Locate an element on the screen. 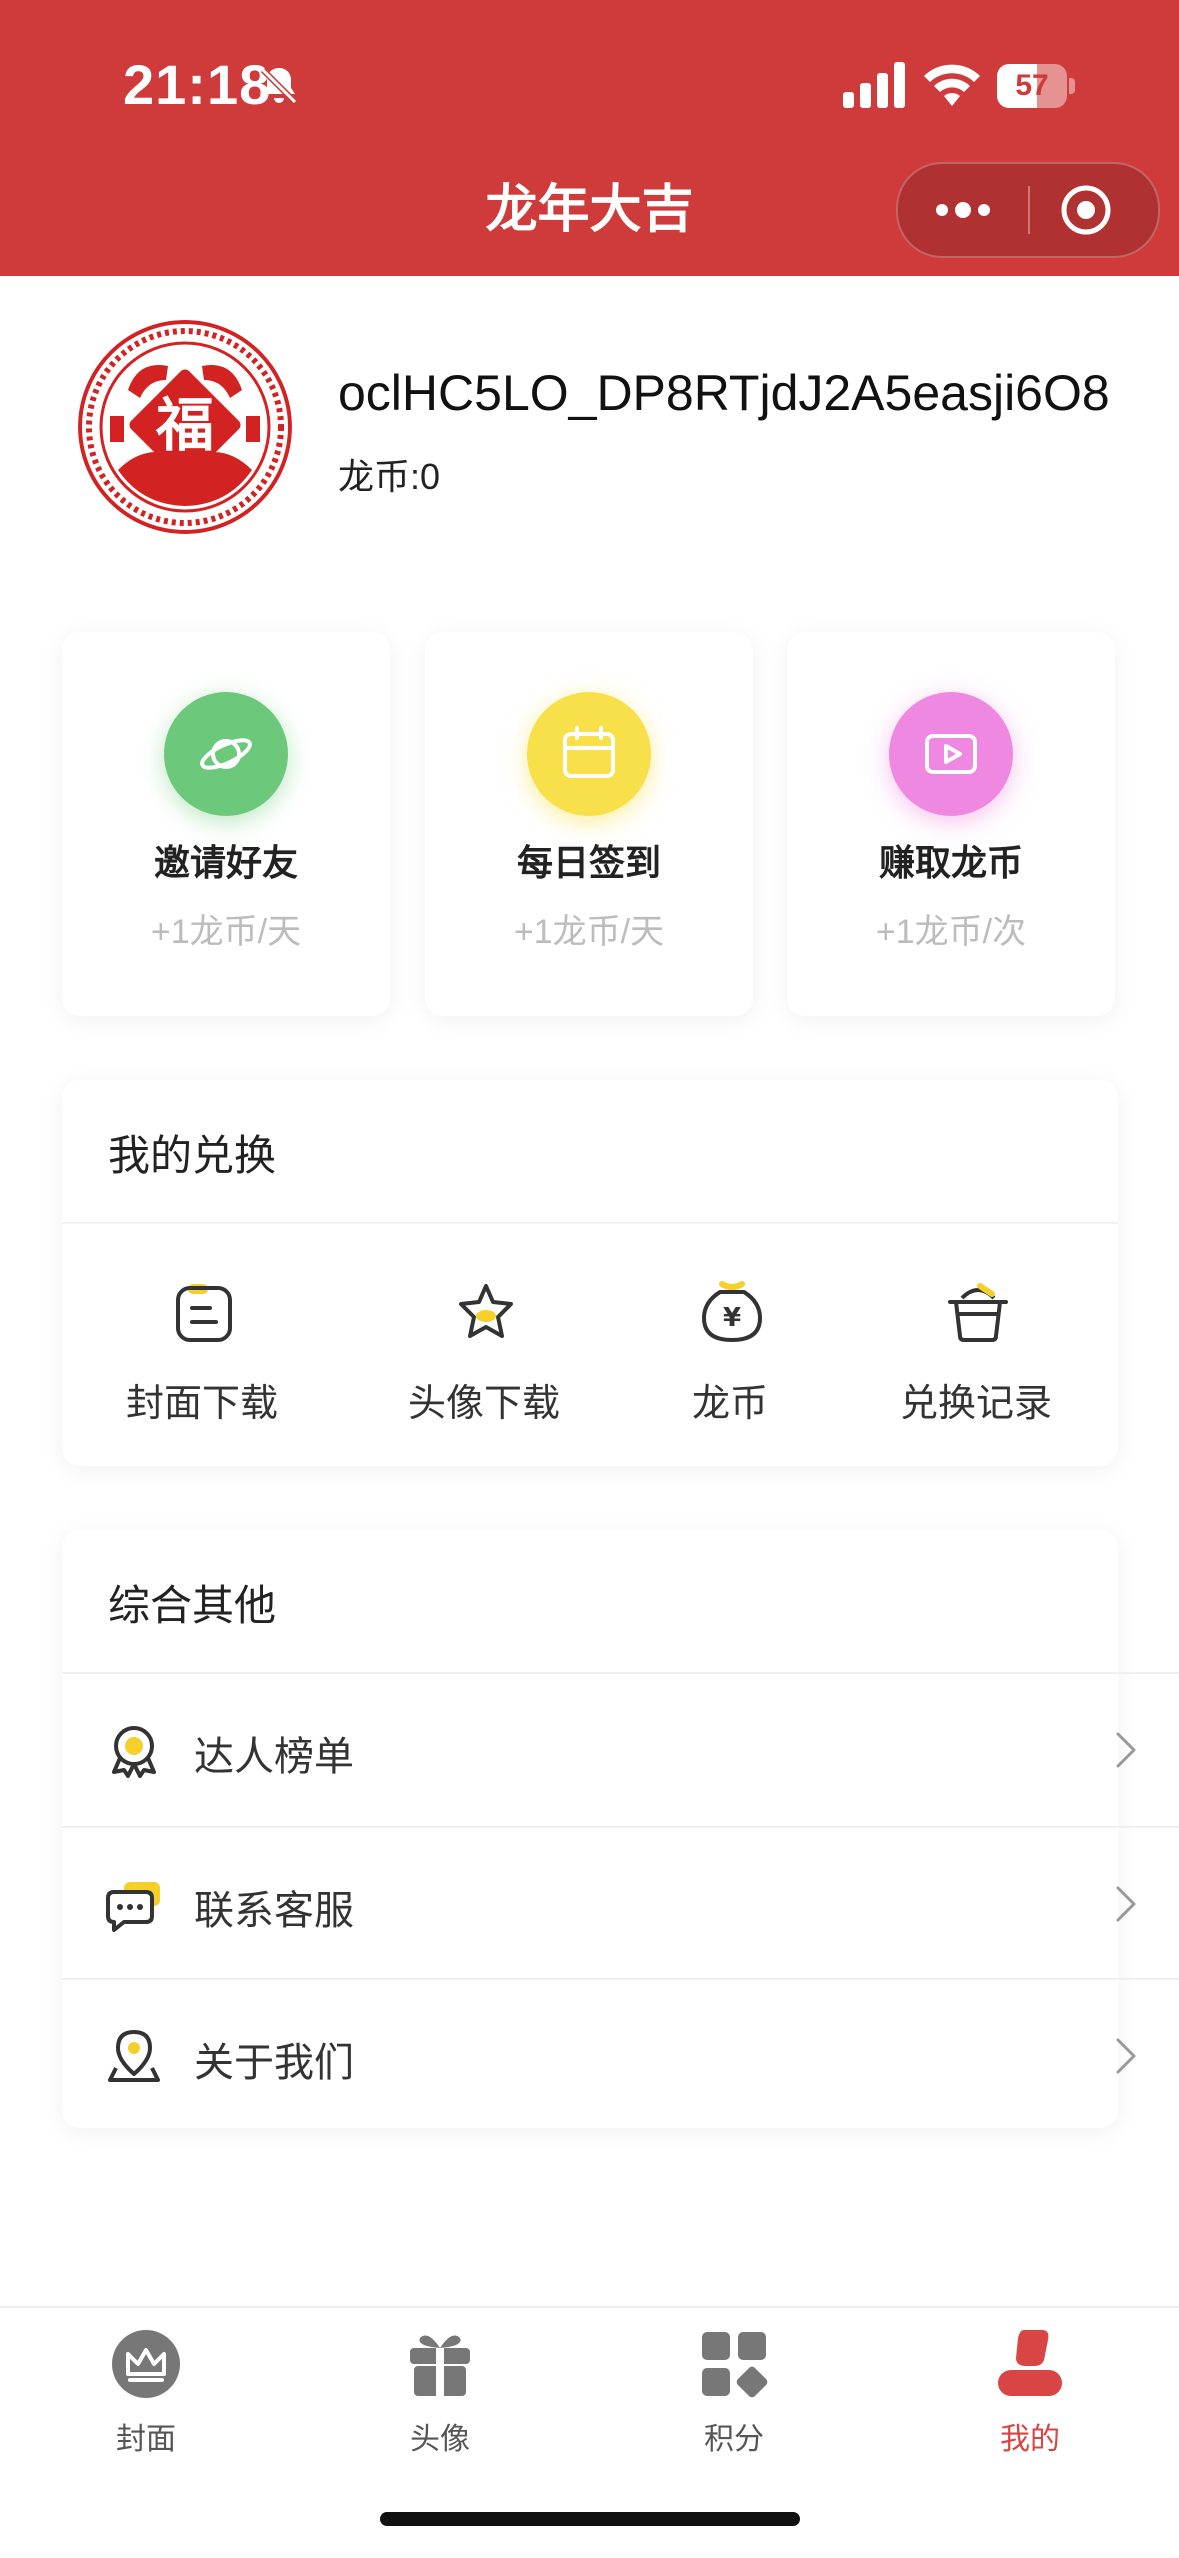 The image size is (1179, 2558). video-play-icon is located at coordinates (951, 754).